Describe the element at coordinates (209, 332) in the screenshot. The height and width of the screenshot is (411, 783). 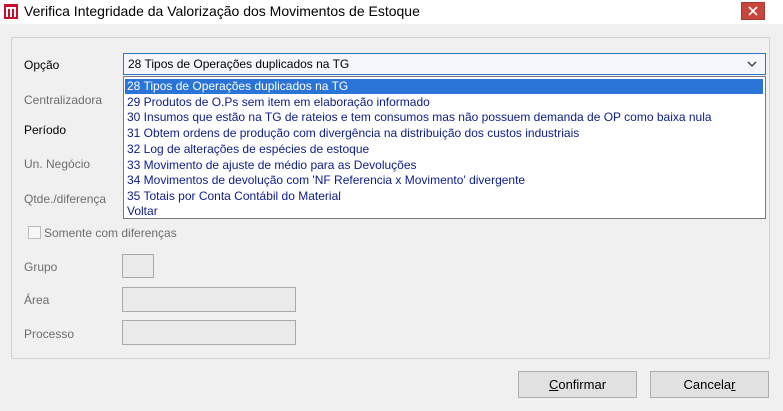
I see `processo-field` at that location.